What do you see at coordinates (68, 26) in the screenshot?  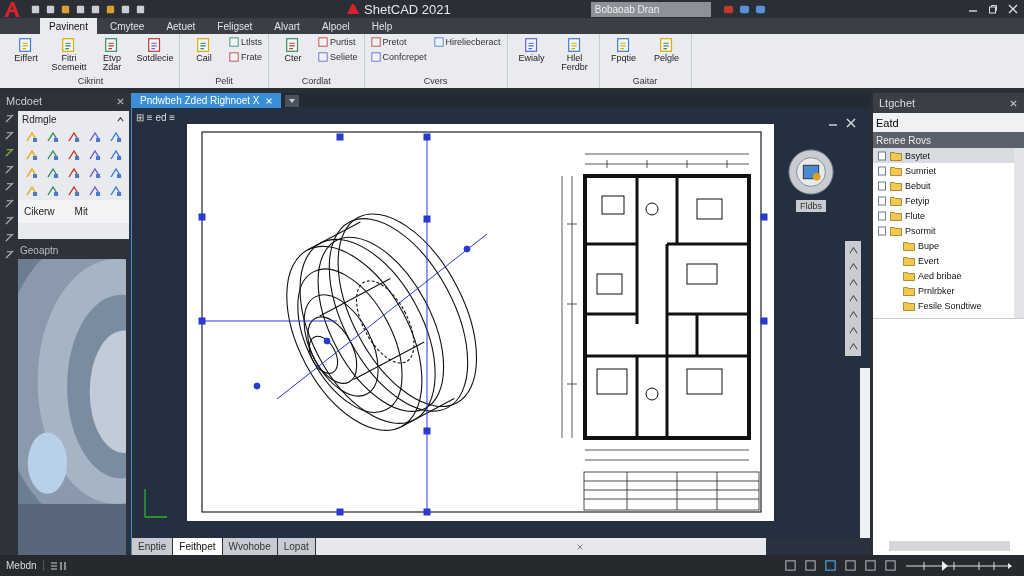 I see `ribbon-tab: Pavinent` at bounding box center [68, 26].